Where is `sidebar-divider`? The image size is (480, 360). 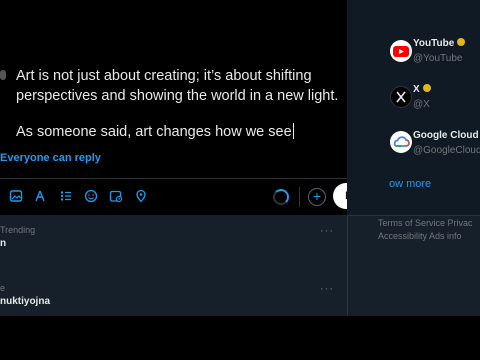
sidebar-divider is located at coordinates (413, 215).